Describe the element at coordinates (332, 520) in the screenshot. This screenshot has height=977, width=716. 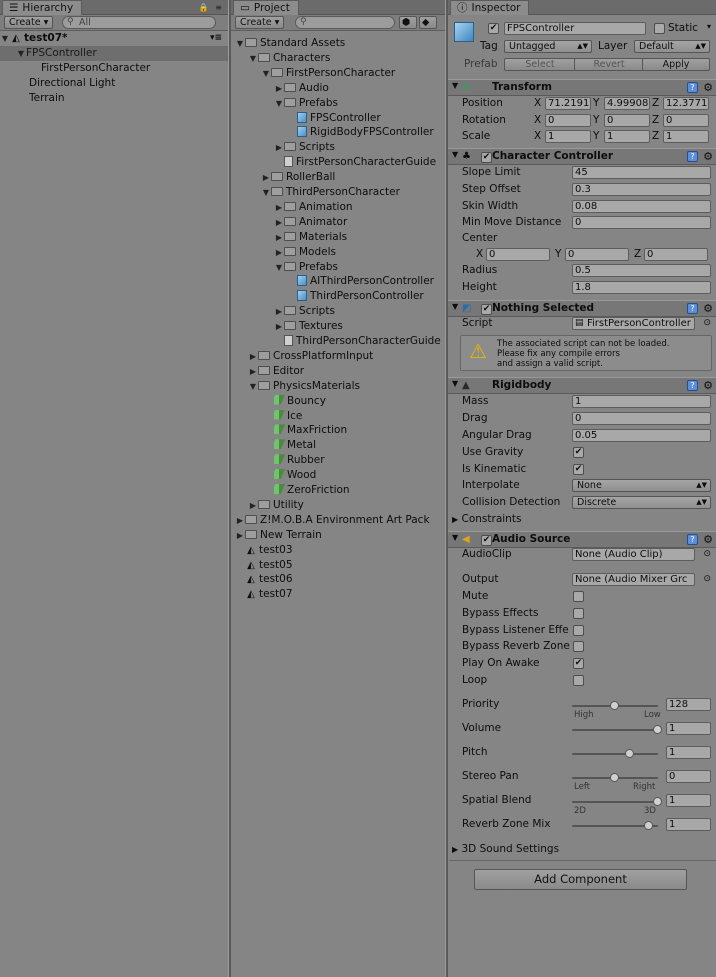
I see `project-item: ▶ Z!M.O.B.A Environment Art Pack` at that location.